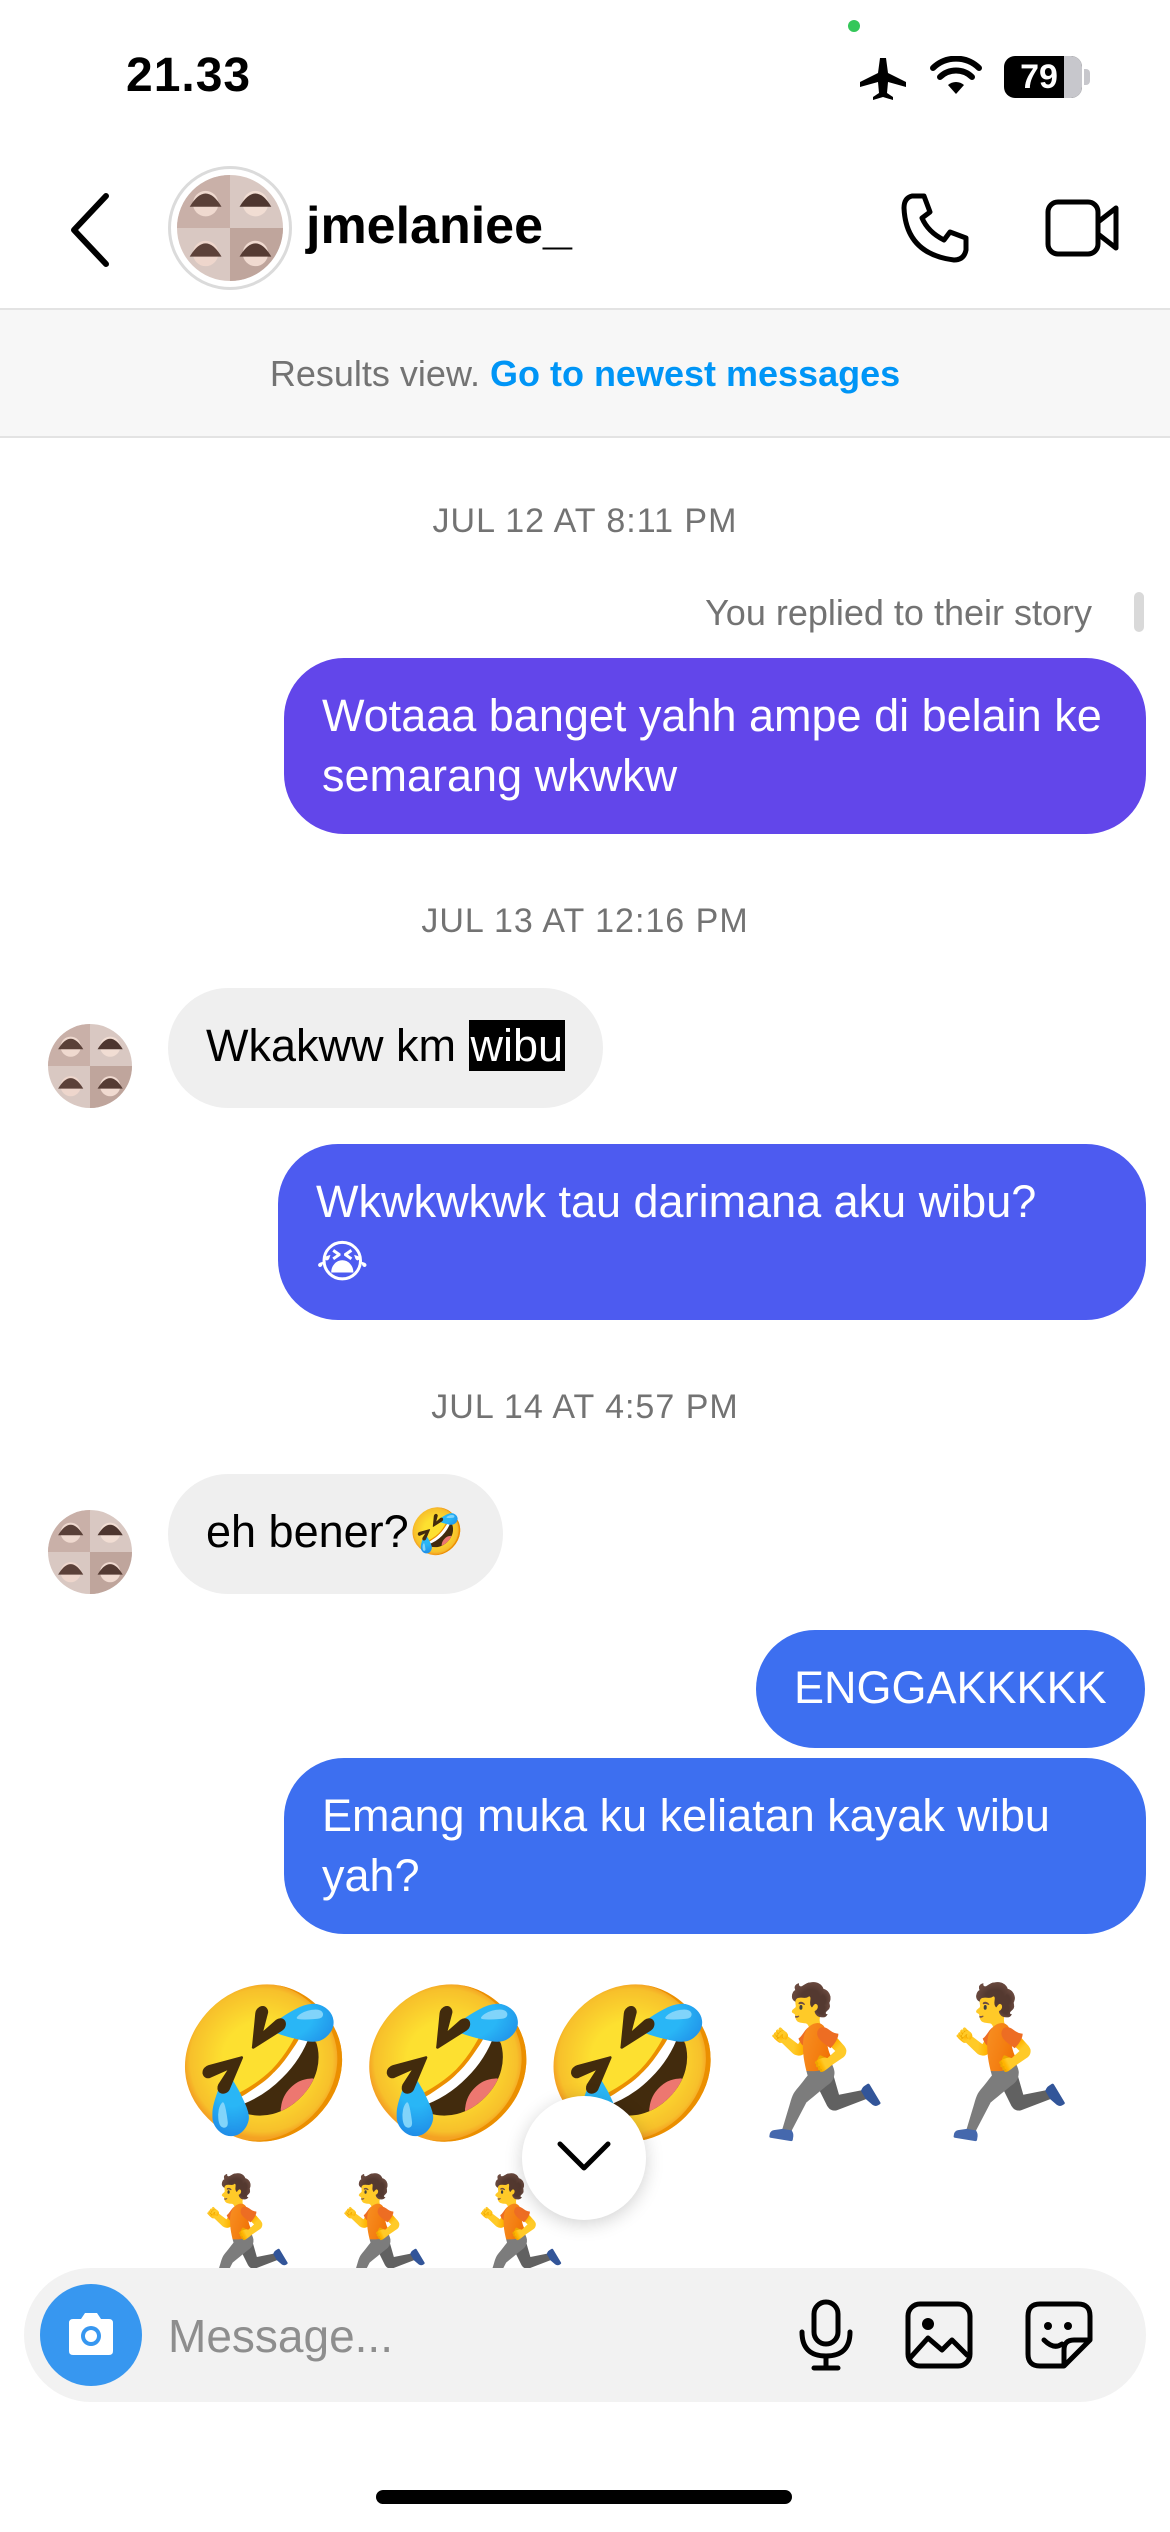 Image resolution: width=1170 pixels, height=2532 pixels. Describe the element at coordinates (826, 2335) in the screenshot. I see `mic-icon` at that location.